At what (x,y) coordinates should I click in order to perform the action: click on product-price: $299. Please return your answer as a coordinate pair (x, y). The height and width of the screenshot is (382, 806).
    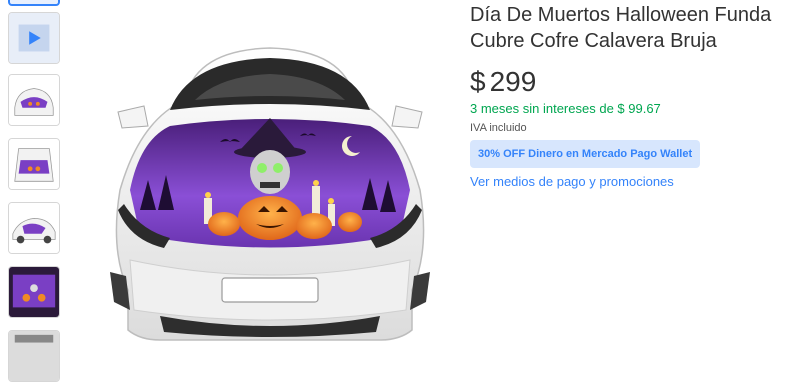
    Looking at the image, I should click on (503, 82).